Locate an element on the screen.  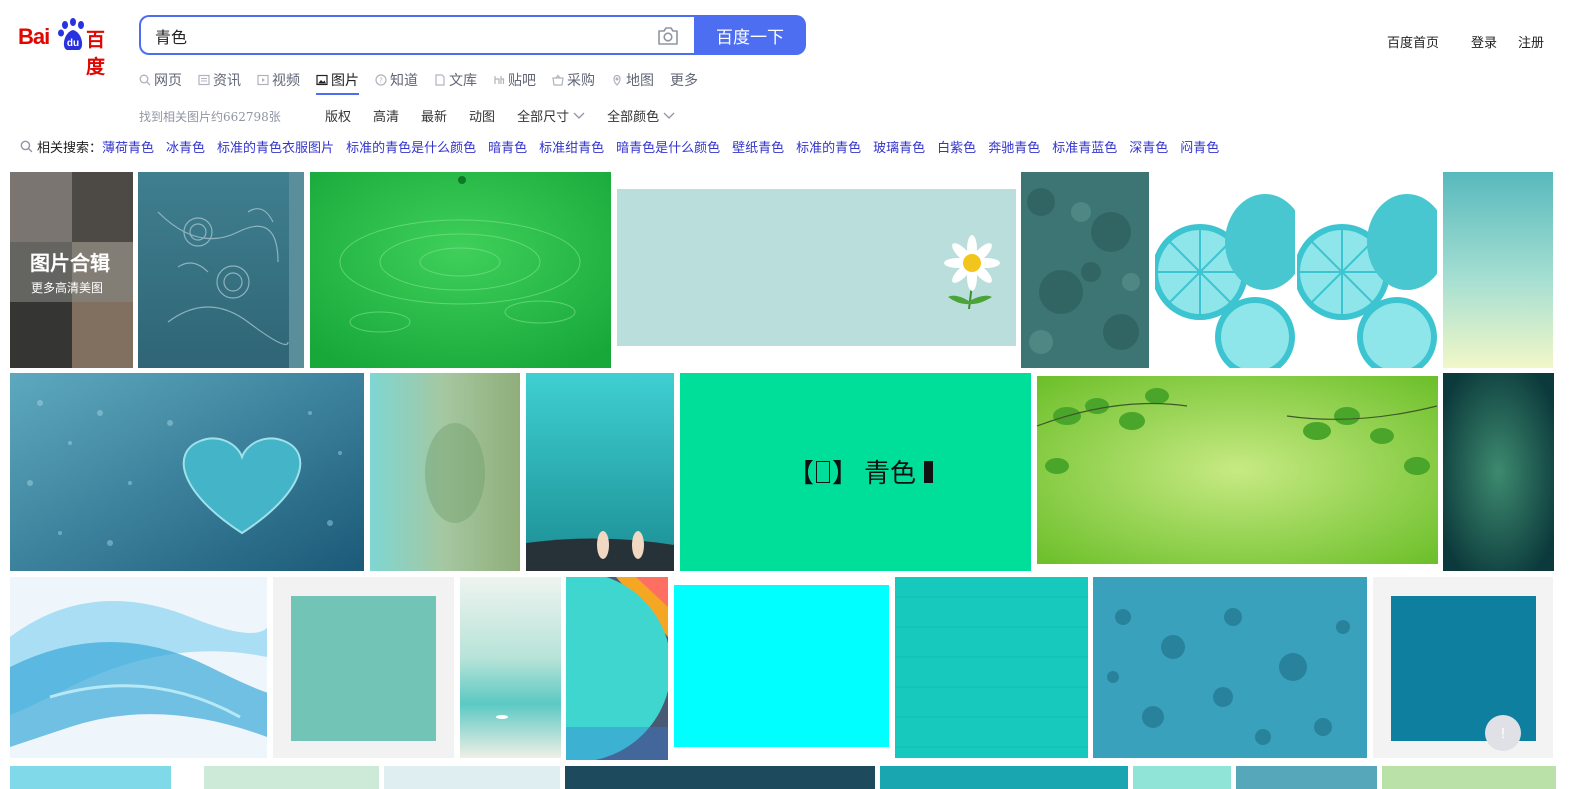
related-link: 奔驰青色 is located at coordinates (1014, 146).